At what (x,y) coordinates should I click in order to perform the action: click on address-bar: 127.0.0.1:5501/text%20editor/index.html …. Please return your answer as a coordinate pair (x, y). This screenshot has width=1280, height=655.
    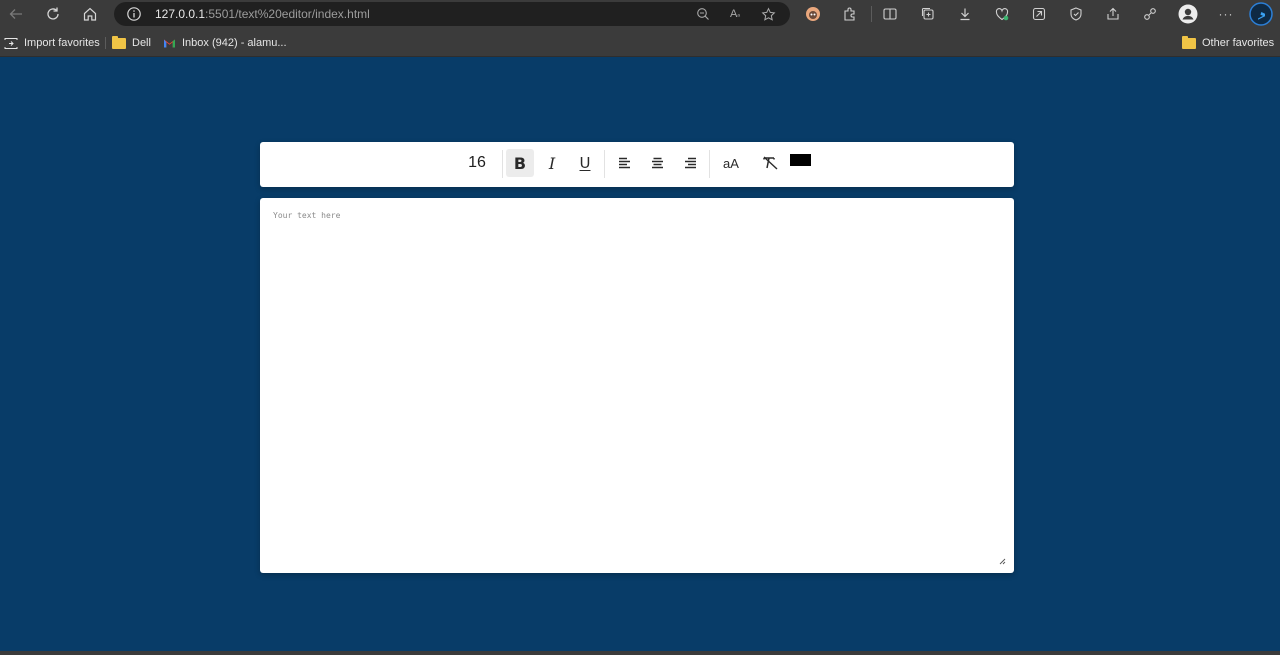
    Looking at the image, I should click on (452, 14).